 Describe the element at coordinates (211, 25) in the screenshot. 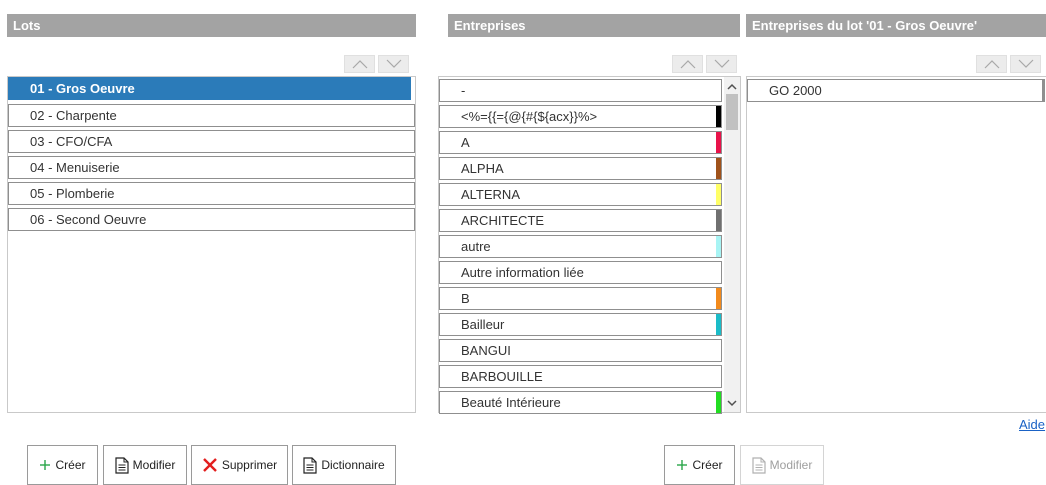

I see `lots-header: Lots` at that location.